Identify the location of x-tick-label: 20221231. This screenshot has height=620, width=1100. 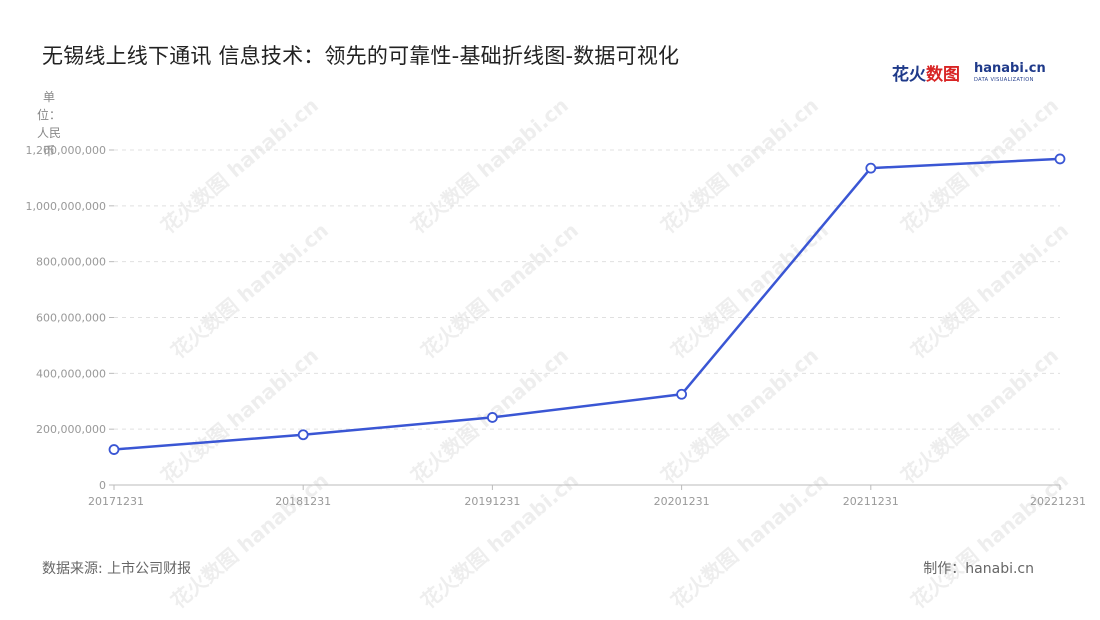
(1058, 501).